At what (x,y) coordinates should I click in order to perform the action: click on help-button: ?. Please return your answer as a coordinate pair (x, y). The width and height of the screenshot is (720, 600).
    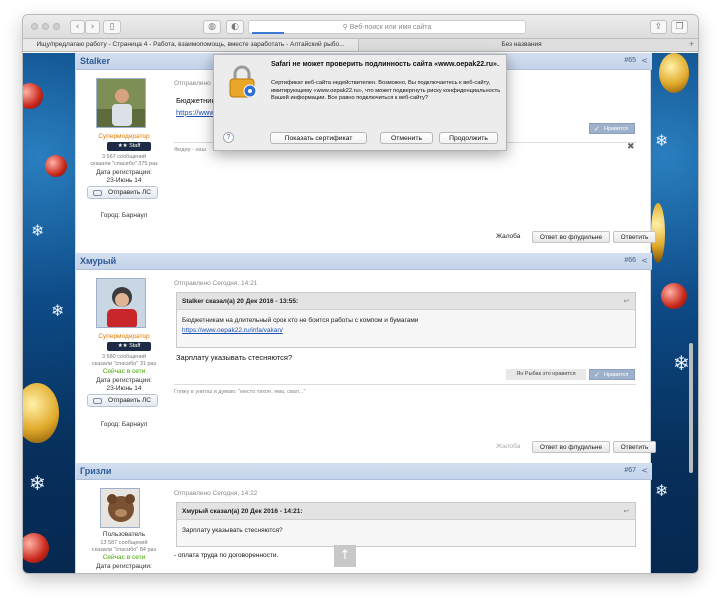
    Looking at the image, I should click on (228, 137).